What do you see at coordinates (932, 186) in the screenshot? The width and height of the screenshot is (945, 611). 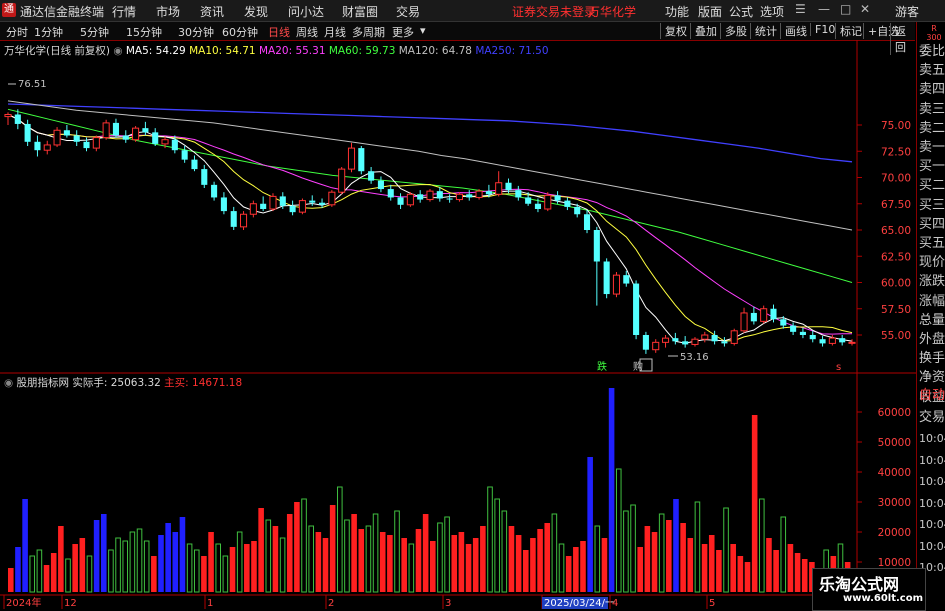 I see `quote-field-label: 买二` at bounding box center [932, 186].